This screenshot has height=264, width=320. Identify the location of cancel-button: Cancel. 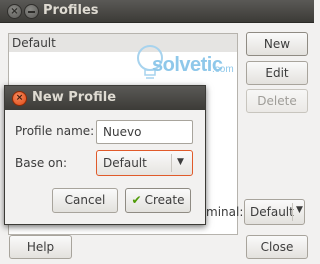
(85, 200).